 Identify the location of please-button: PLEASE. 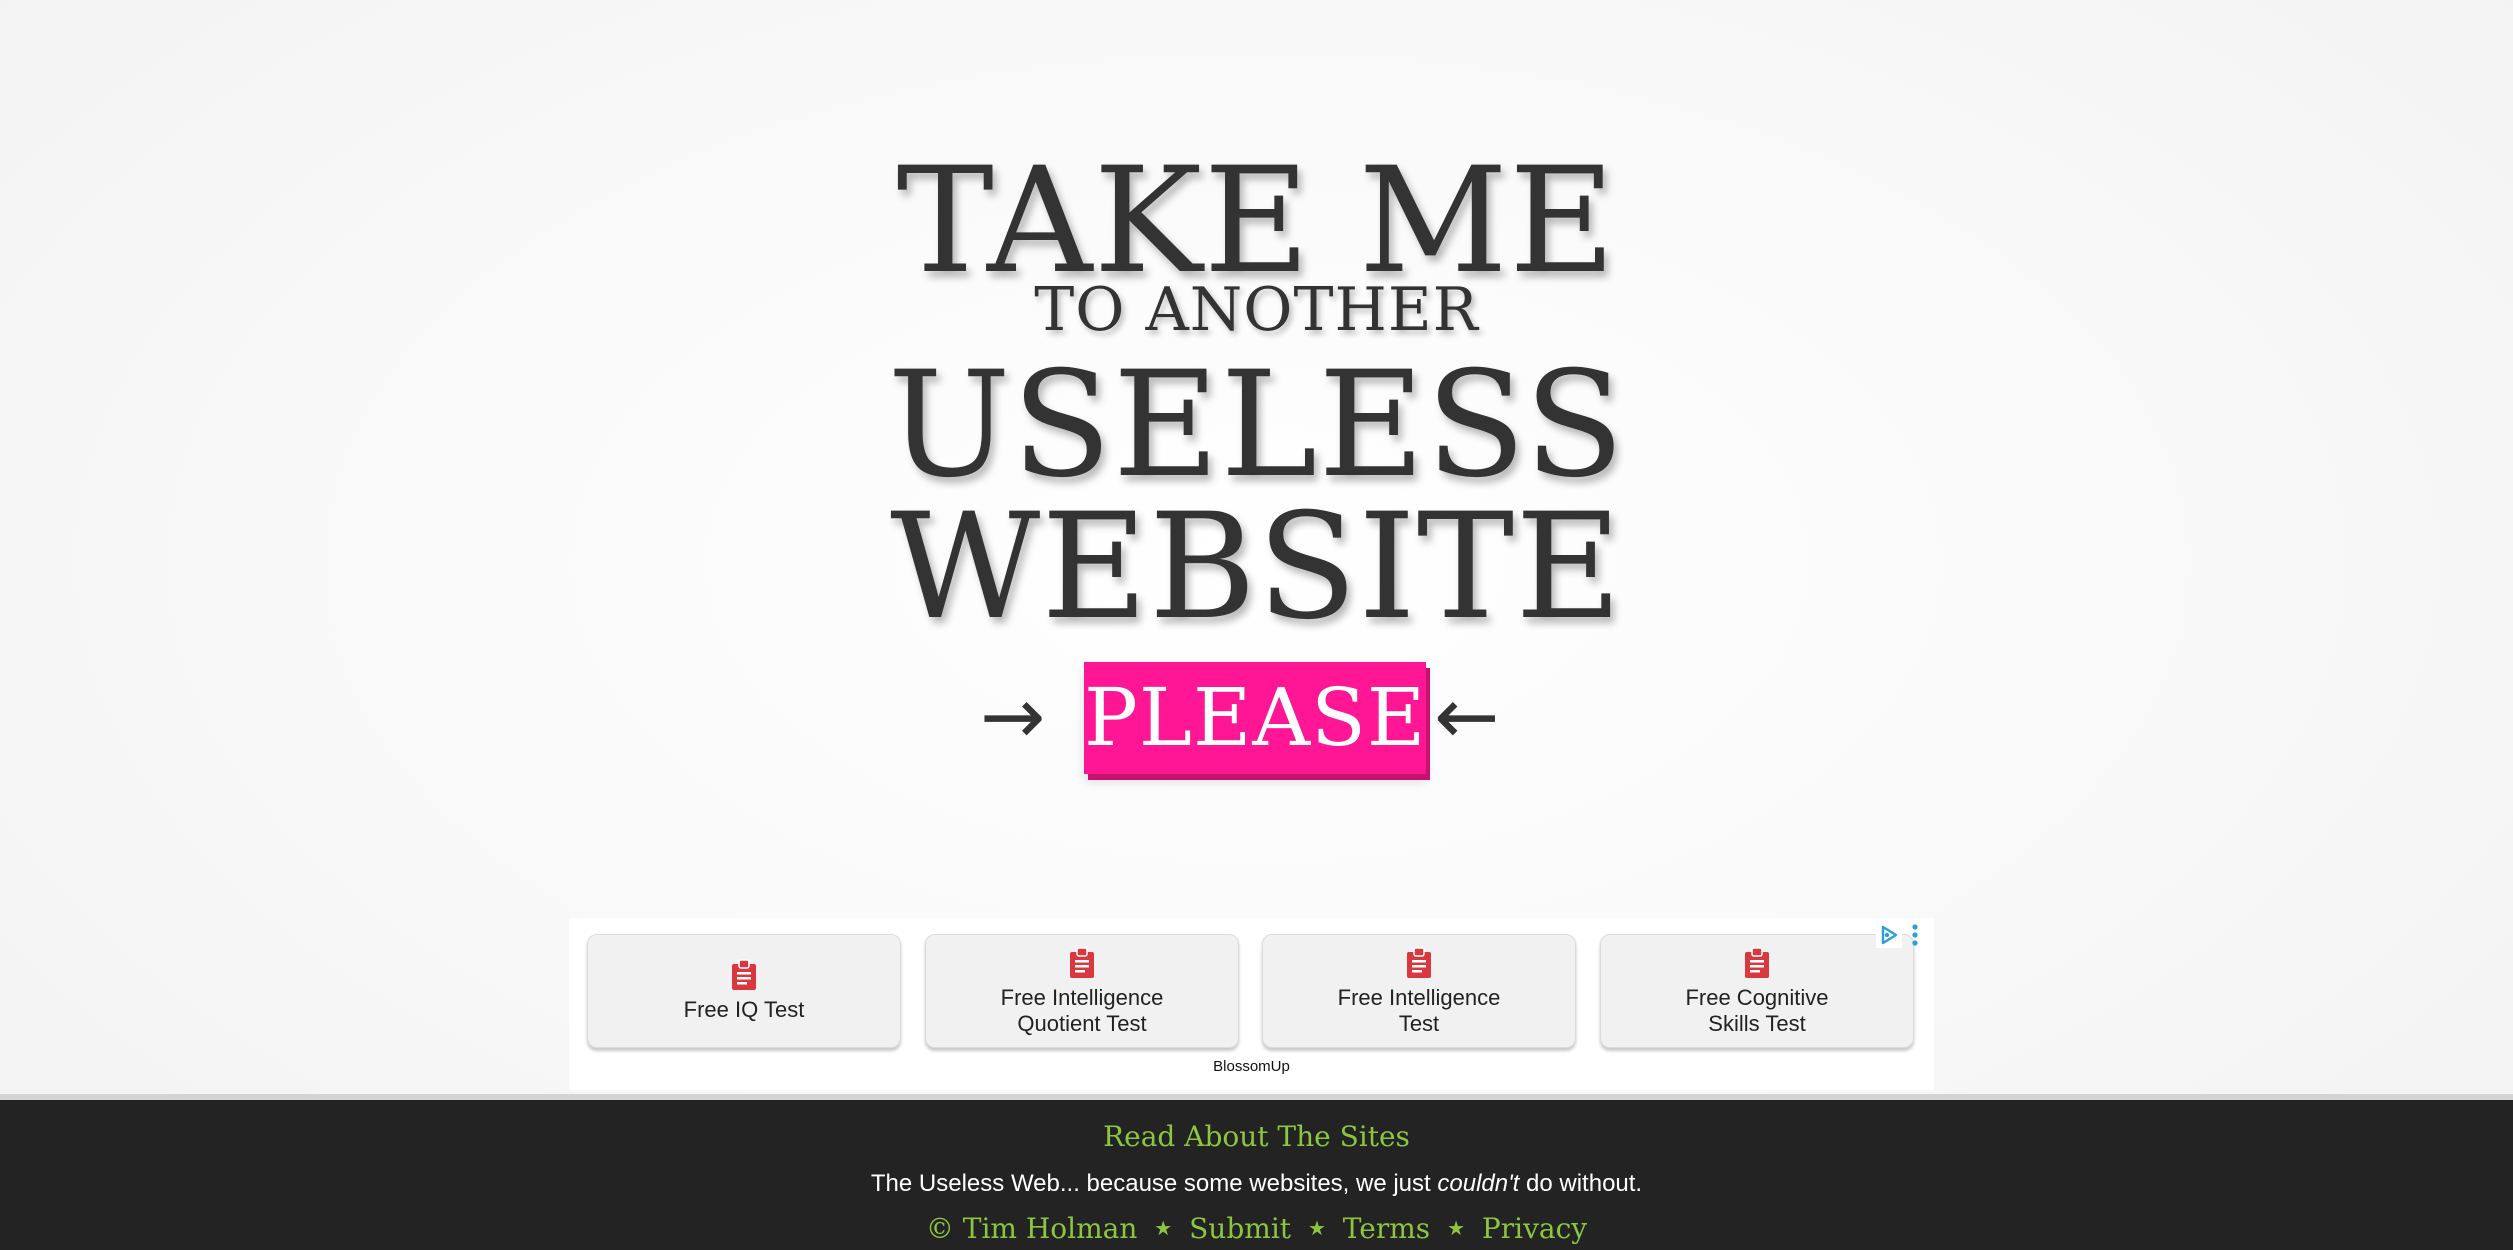
(1255, 718).